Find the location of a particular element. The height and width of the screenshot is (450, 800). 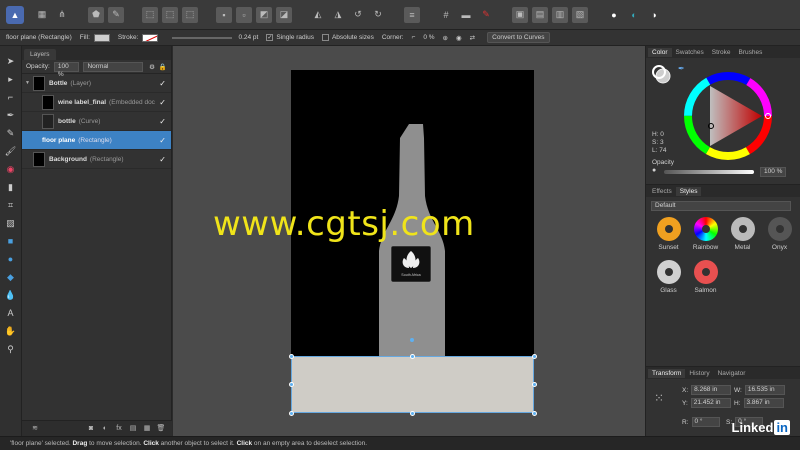

lock-icon: 🔒 is located at coordinates (163, 67).